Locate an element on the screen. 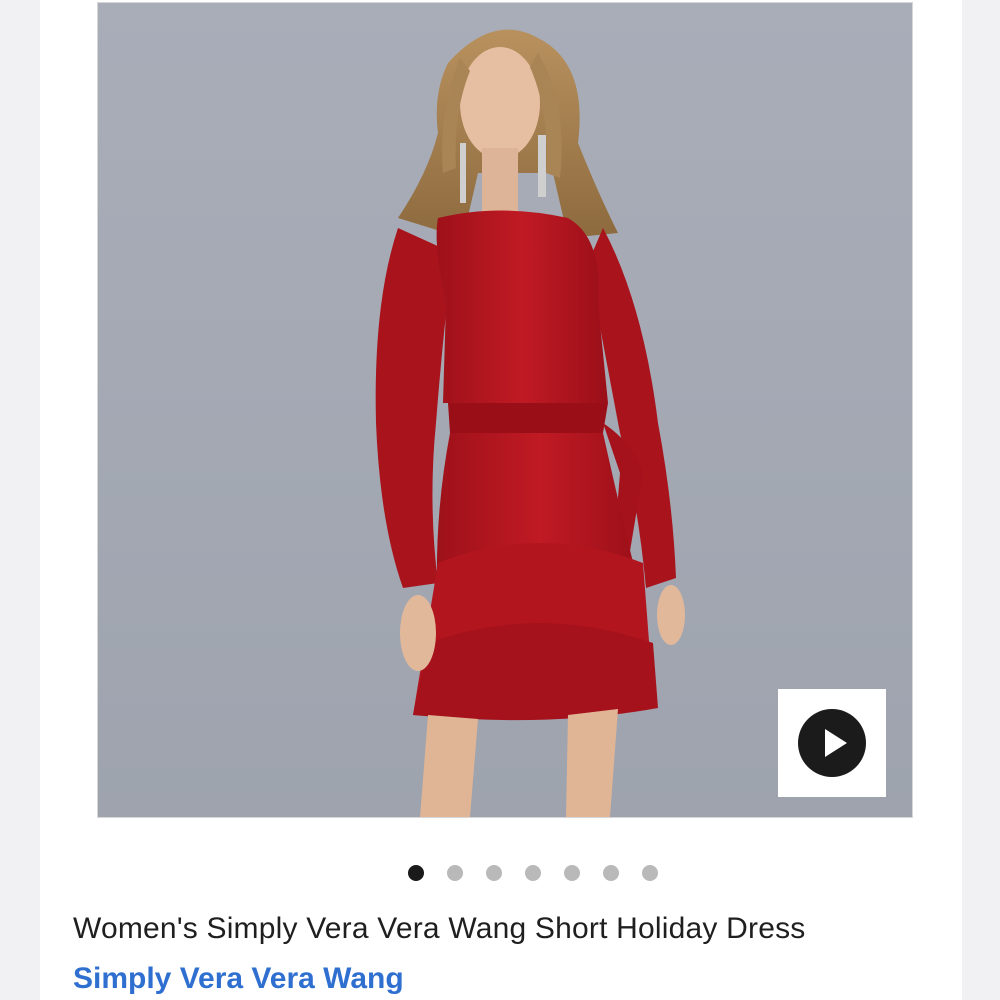  carousel-indicator is located at coordinates (501, 872).